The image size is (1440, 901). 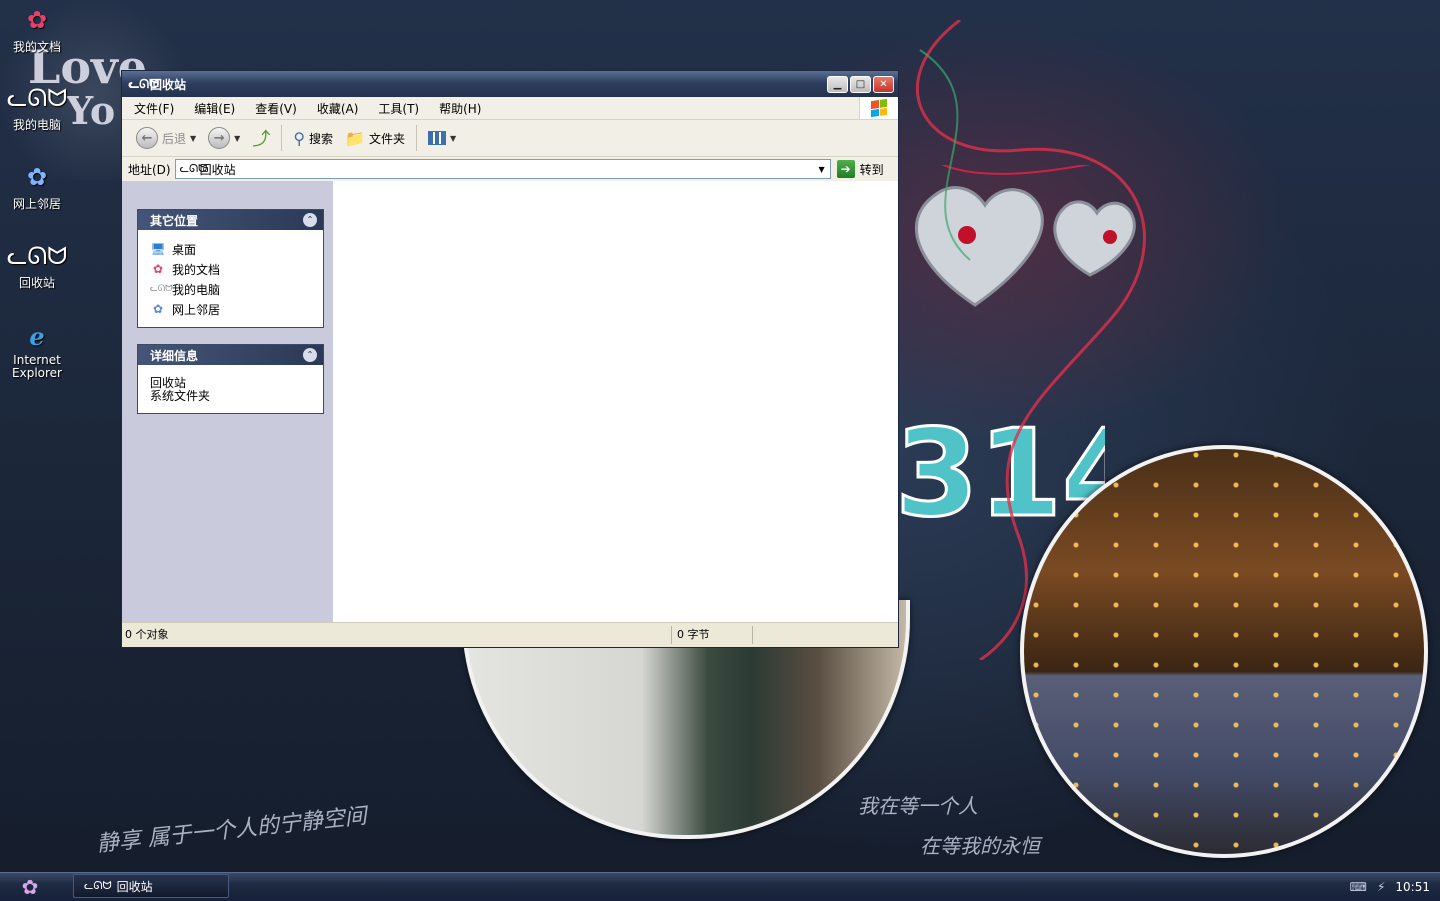 What do you see at coordinates (231, 309) in the screenshot?
I see `place-network: ✿ 网上邻居` at bounding box center [231, 309].